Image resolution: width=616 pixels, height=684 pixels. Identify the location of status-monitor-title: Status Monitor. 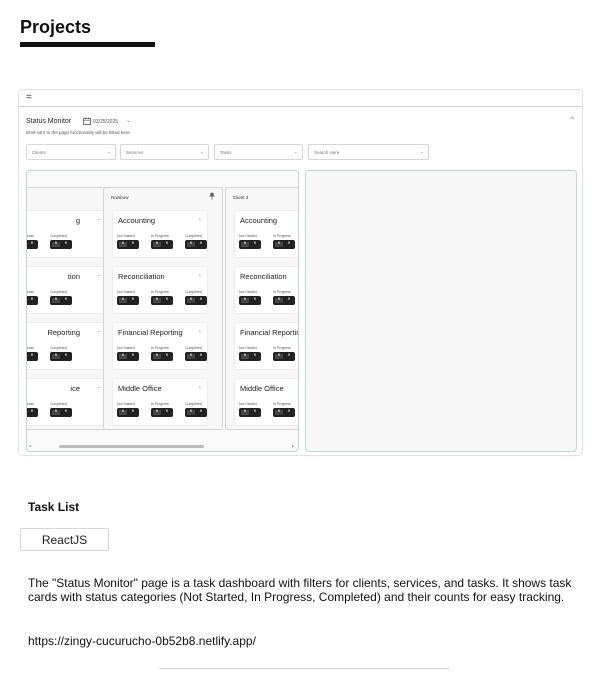
(49, 121).